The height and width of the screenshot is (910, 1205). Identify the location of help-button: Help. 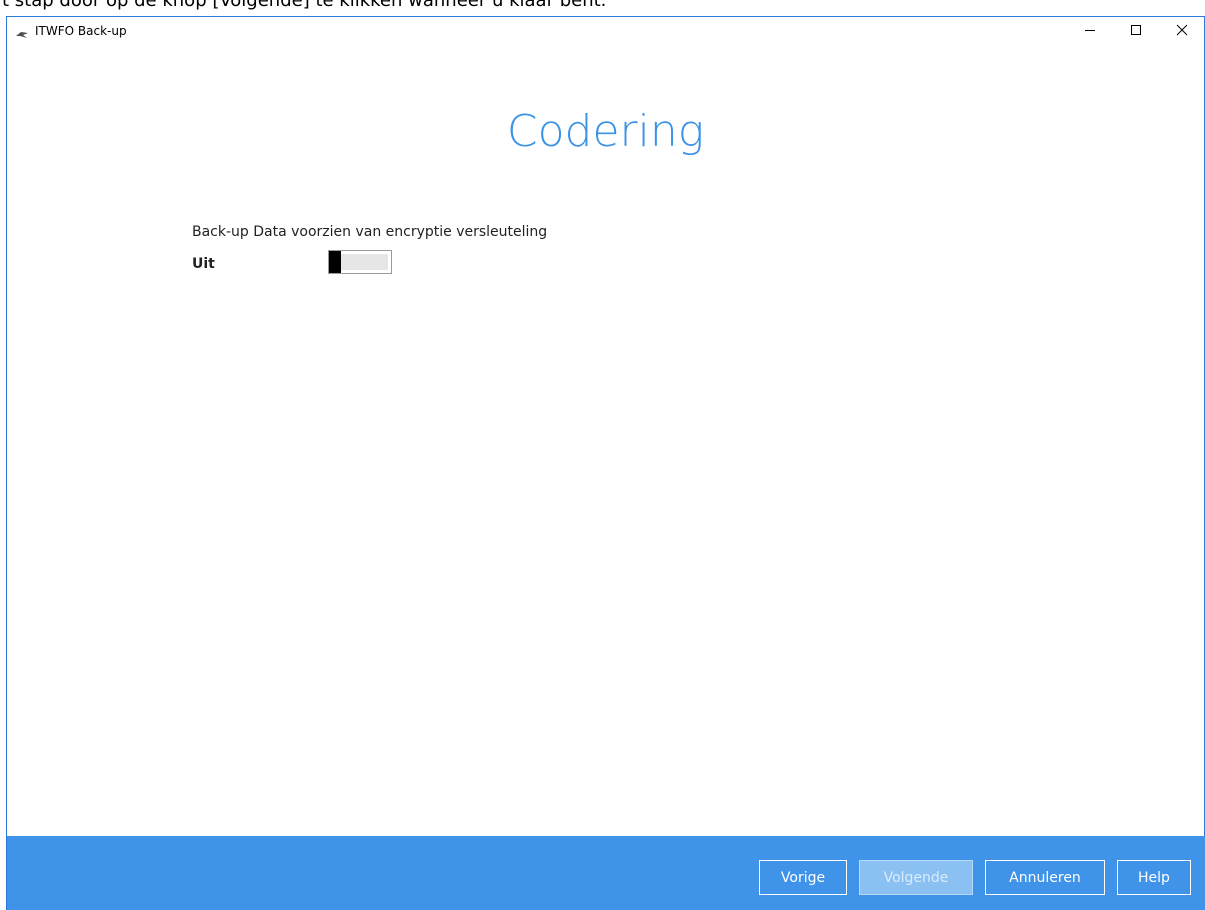
(1154, 877).